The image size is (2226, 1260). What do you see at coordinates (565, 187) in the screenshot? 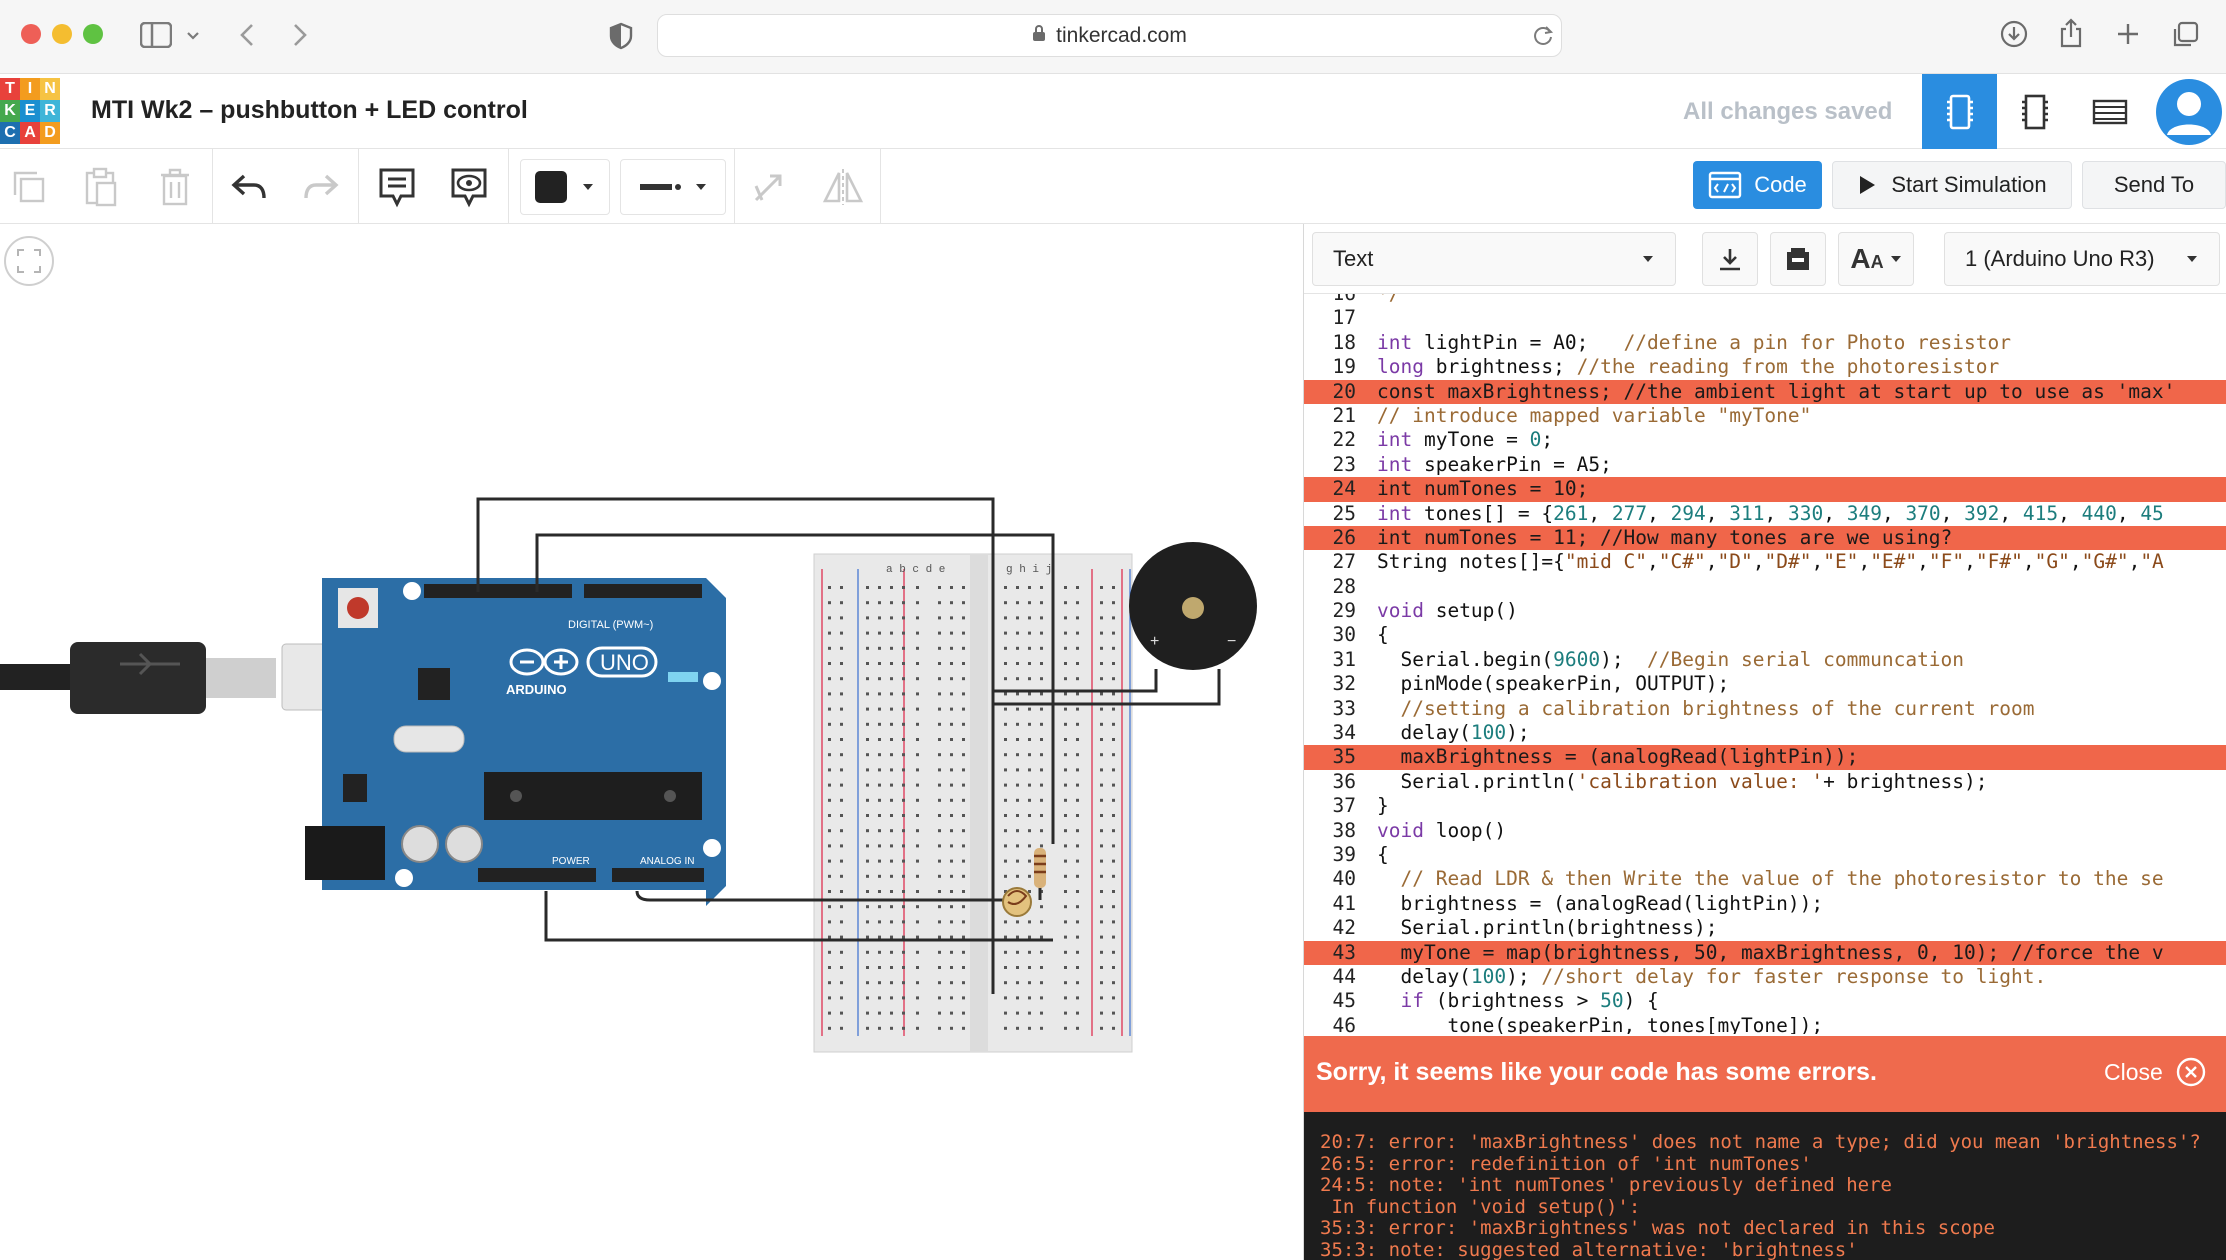
I see `color-picker` at bounding box center [565, 187].